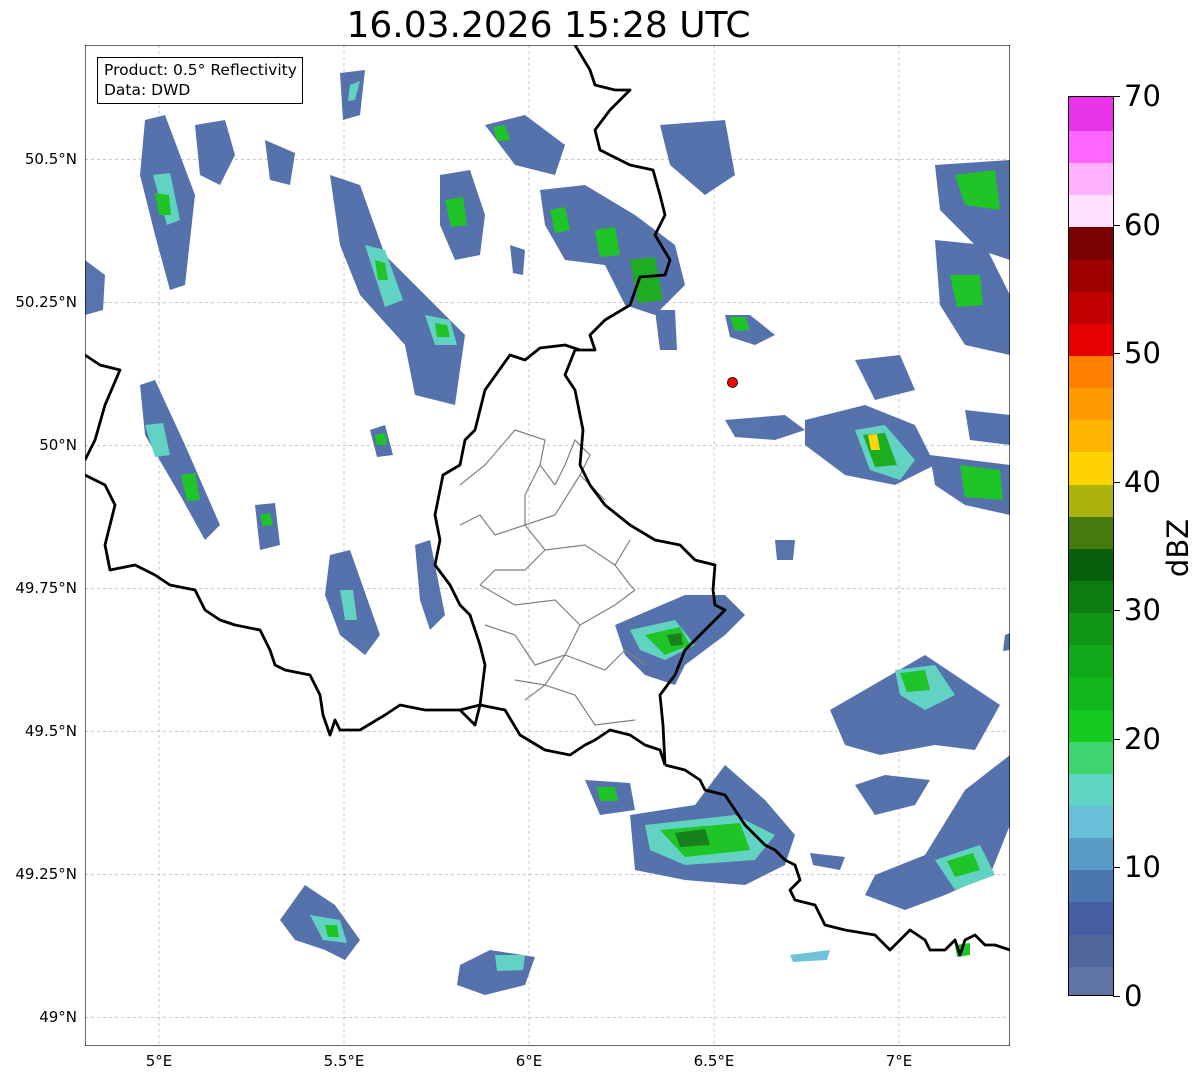 The height and width of the screenshot is (1081, 1202). I want to click on lat-tick-label: 50°N, so click(58, 445).